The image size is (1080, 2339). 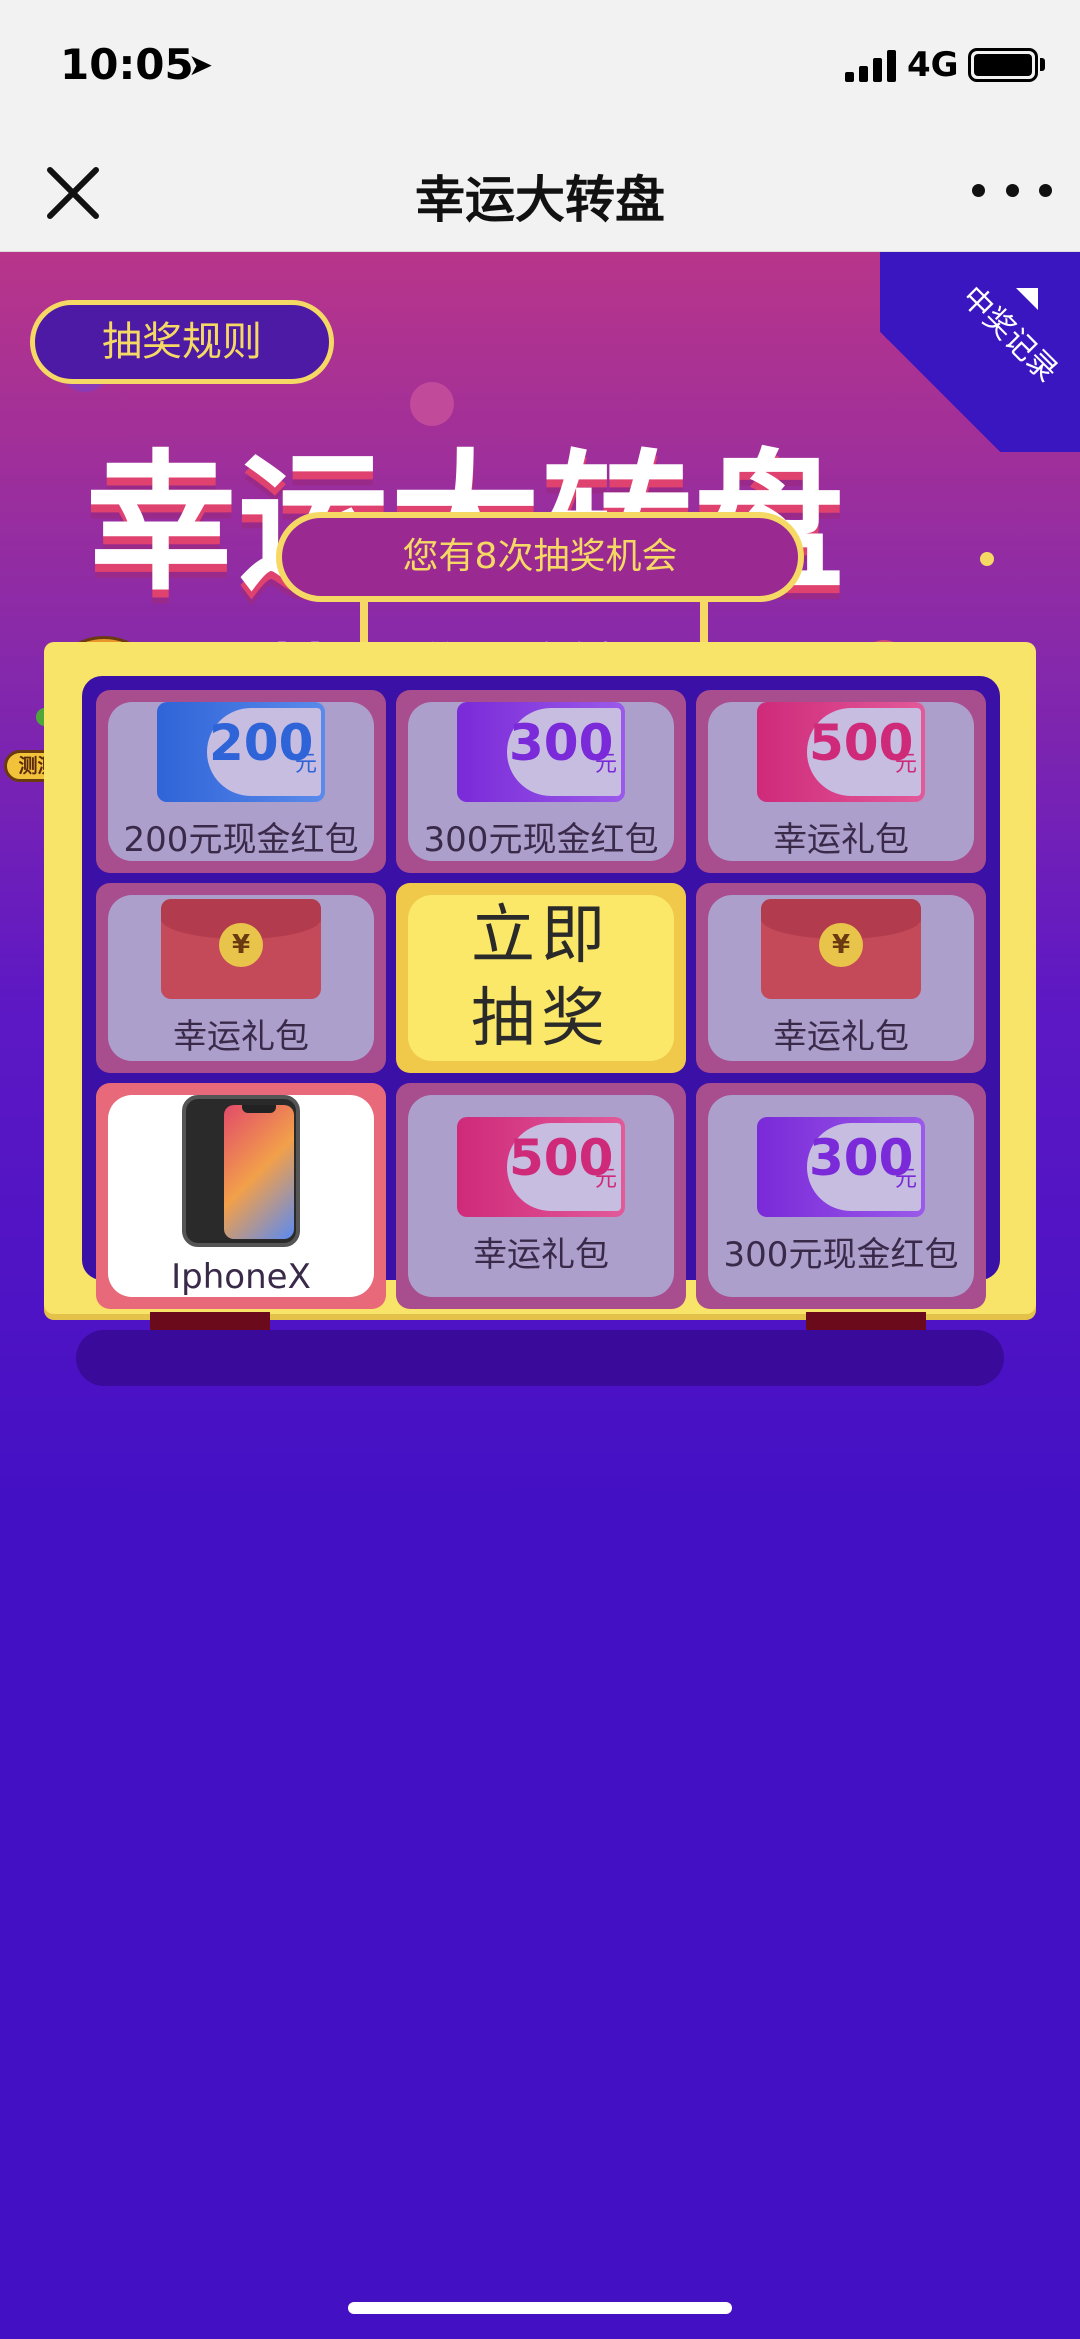 I want to click on draw-button-line1: 立即, so click(x=541, y=936).